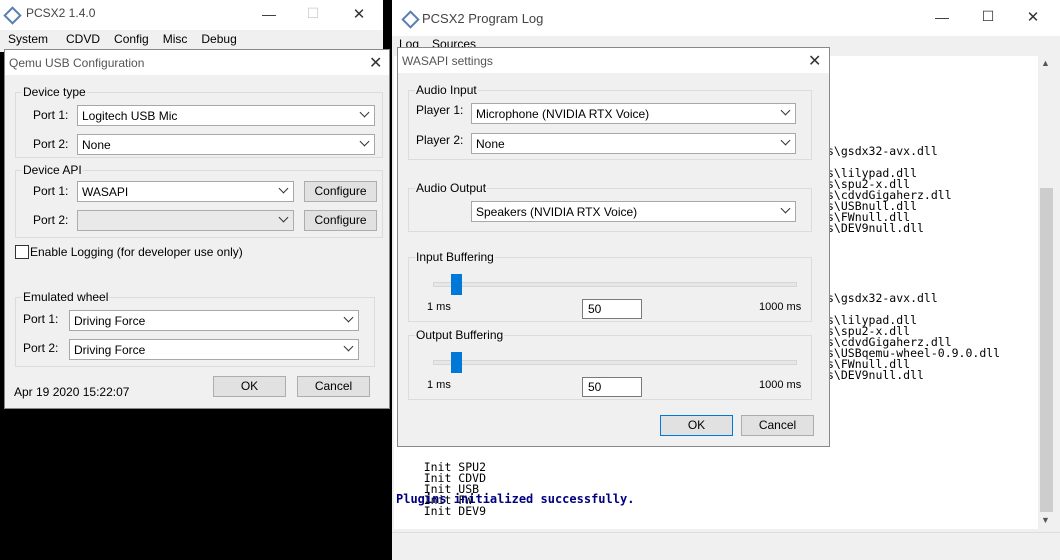  What do you see at coordinates (446, 90) in the screenshot?
I see `audio-input-title: Audio Input` at bounding box center [446, 90].